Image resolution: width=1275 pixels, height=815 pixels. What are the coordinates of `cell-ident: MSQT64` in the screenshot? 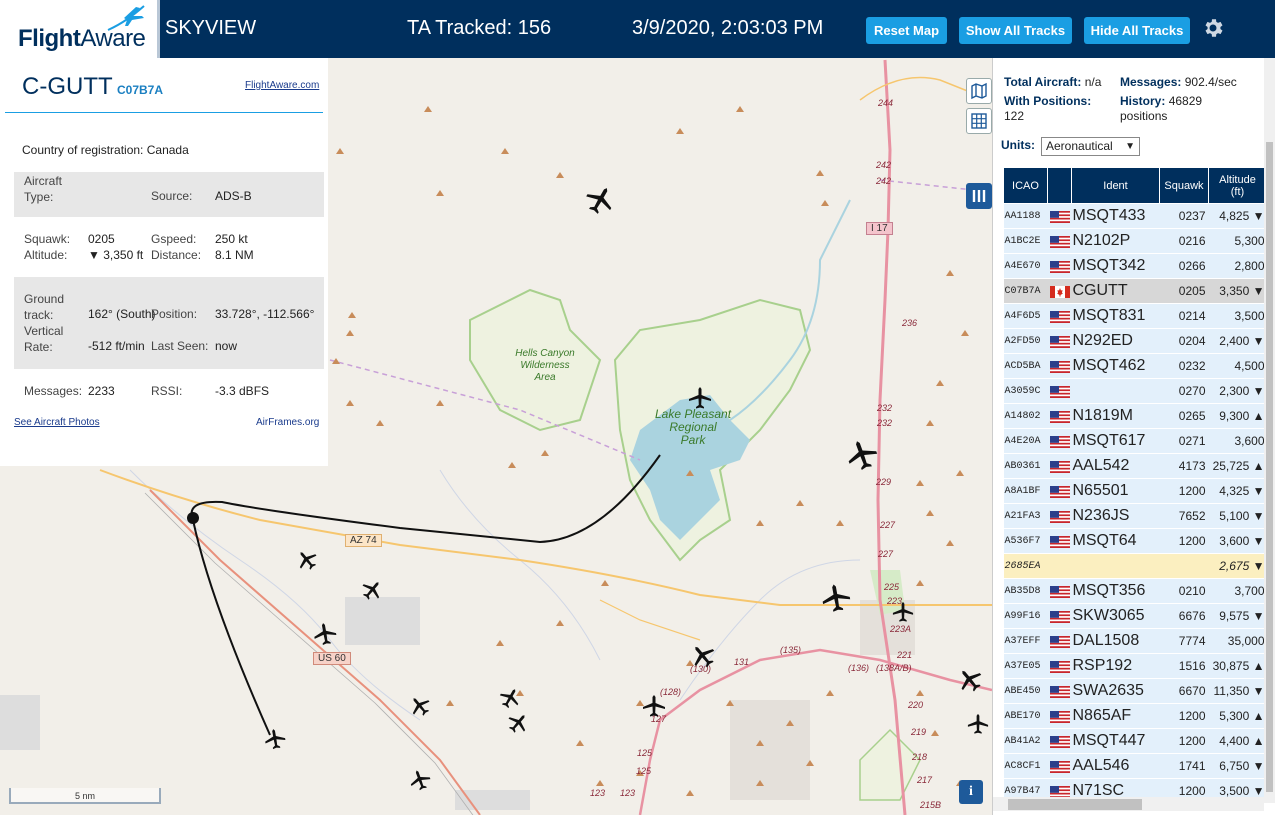 It's located at (1115, 541).